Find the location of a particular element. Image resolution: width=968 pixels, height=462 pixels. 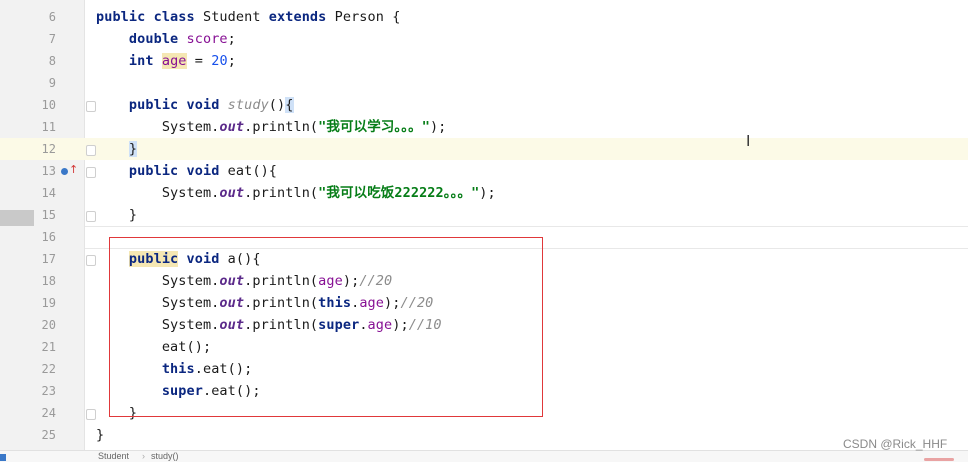

line-number: 14 is located at coordinates (28, 193).